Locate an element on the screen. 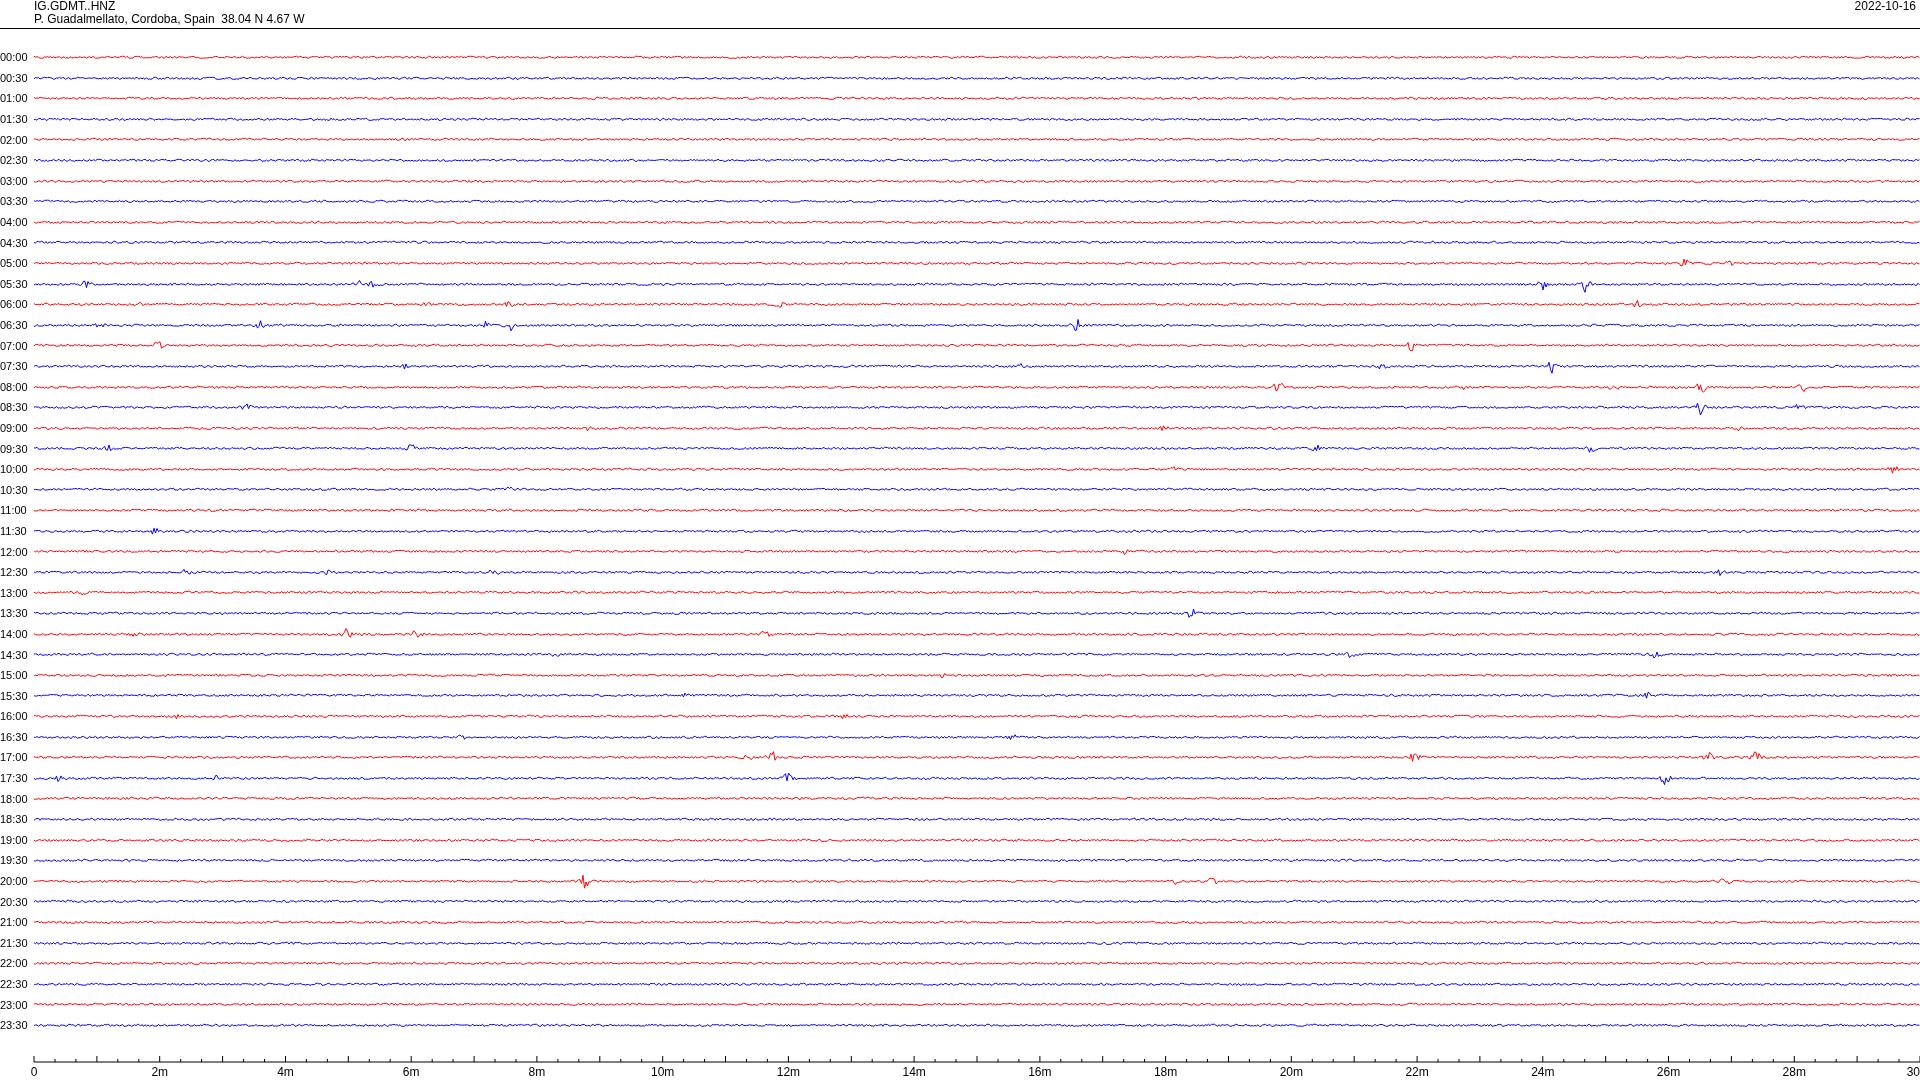 This screenshot has height=1080, width=1920. axis-tick-label: 20m is located at coordinates (1291, 1071).